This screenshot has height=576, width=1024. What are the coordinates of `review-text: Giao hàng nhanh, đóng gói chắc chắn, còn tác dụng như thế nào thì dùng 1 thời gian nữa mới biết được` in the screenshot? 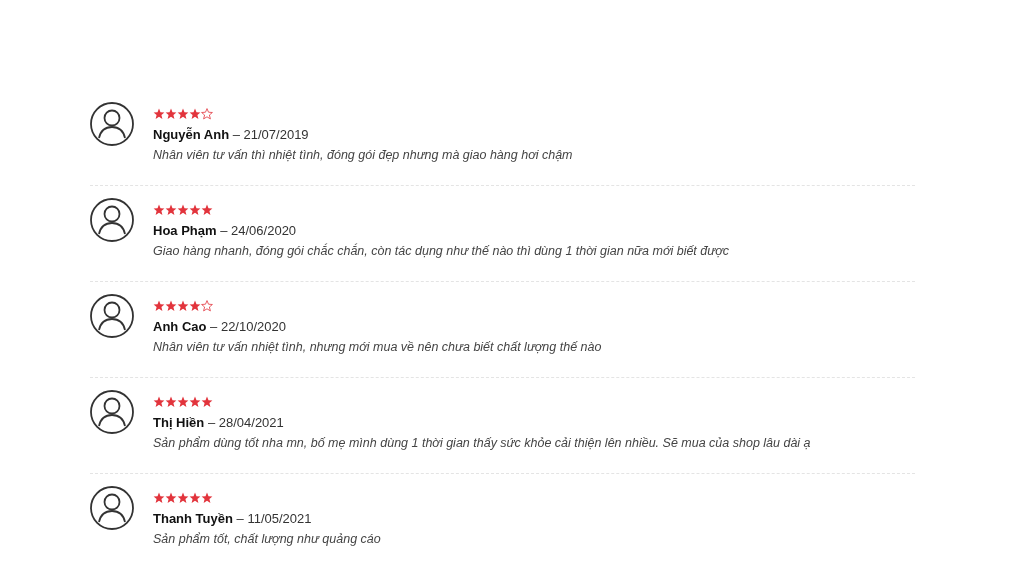 It's located at (441, 251).